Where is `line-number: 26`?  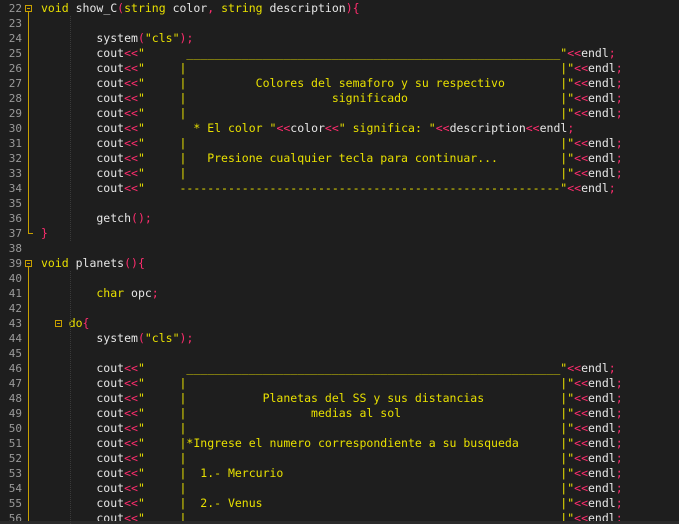
line-number: 26 is located at coordinates (15, 68).